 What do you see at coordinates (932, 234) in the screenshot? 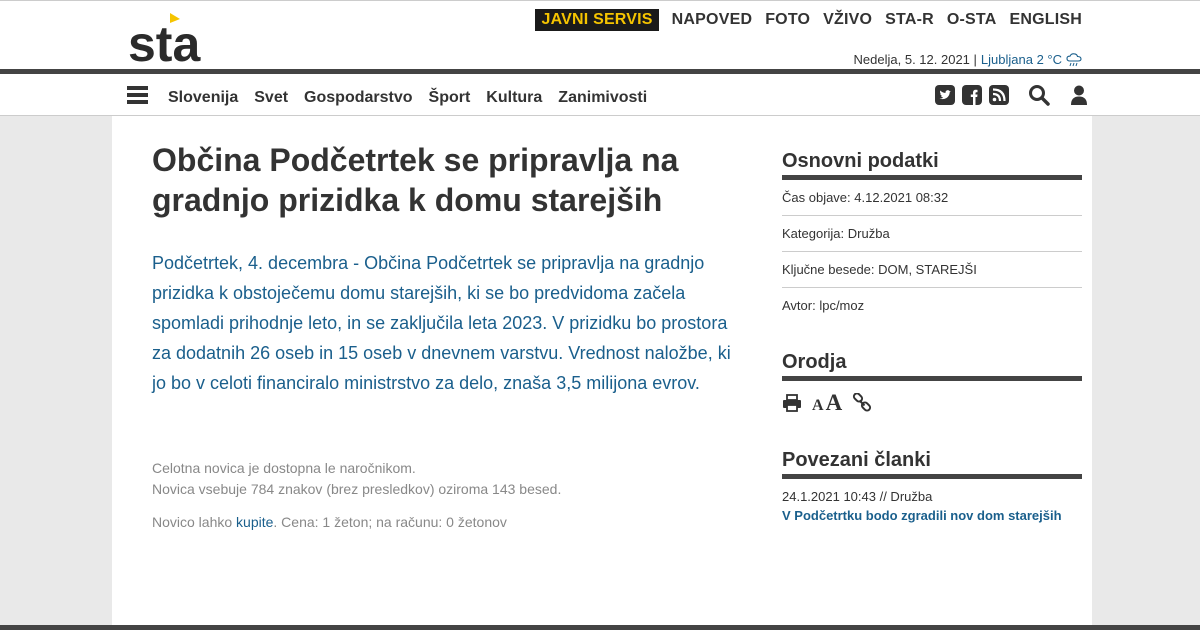
I see `category: Kategorija: Družba` at bounding box center [932, 234].